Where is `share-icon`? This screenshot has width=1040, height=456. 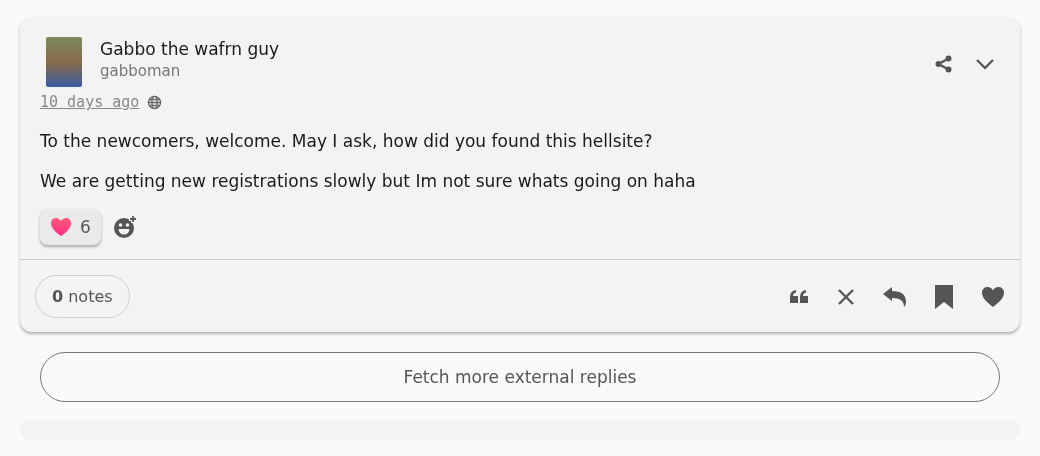 share-icon is located at coordinates (944, 64).